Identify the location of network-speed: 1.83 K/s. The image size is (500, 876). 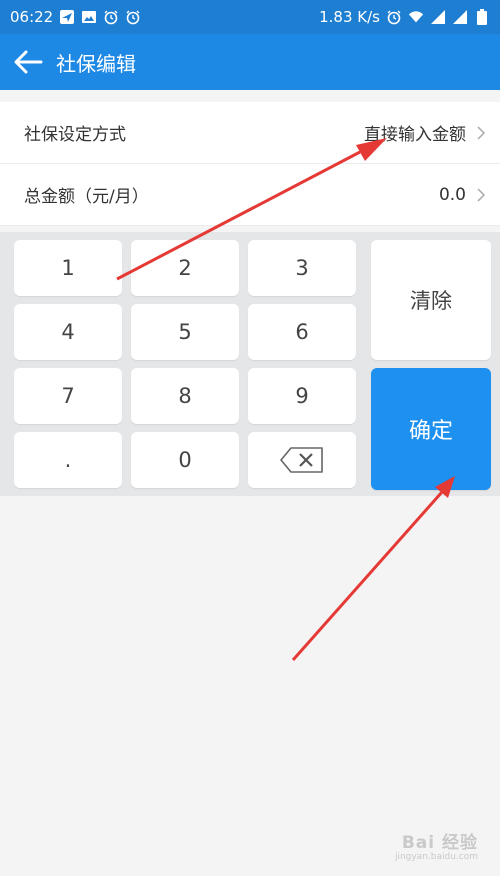
(349, 17).